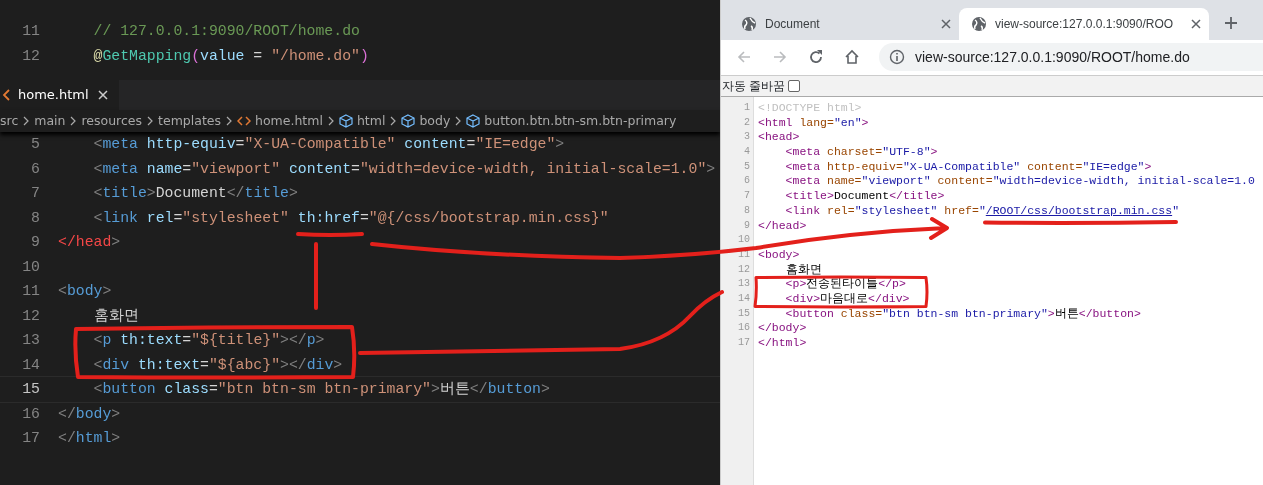  What do you see at coordinates (580, 121) in the screenshot?
I see `breadcrumb-item: button.btn.btn-sm.btn-primary` at bounding box center [580, 121].